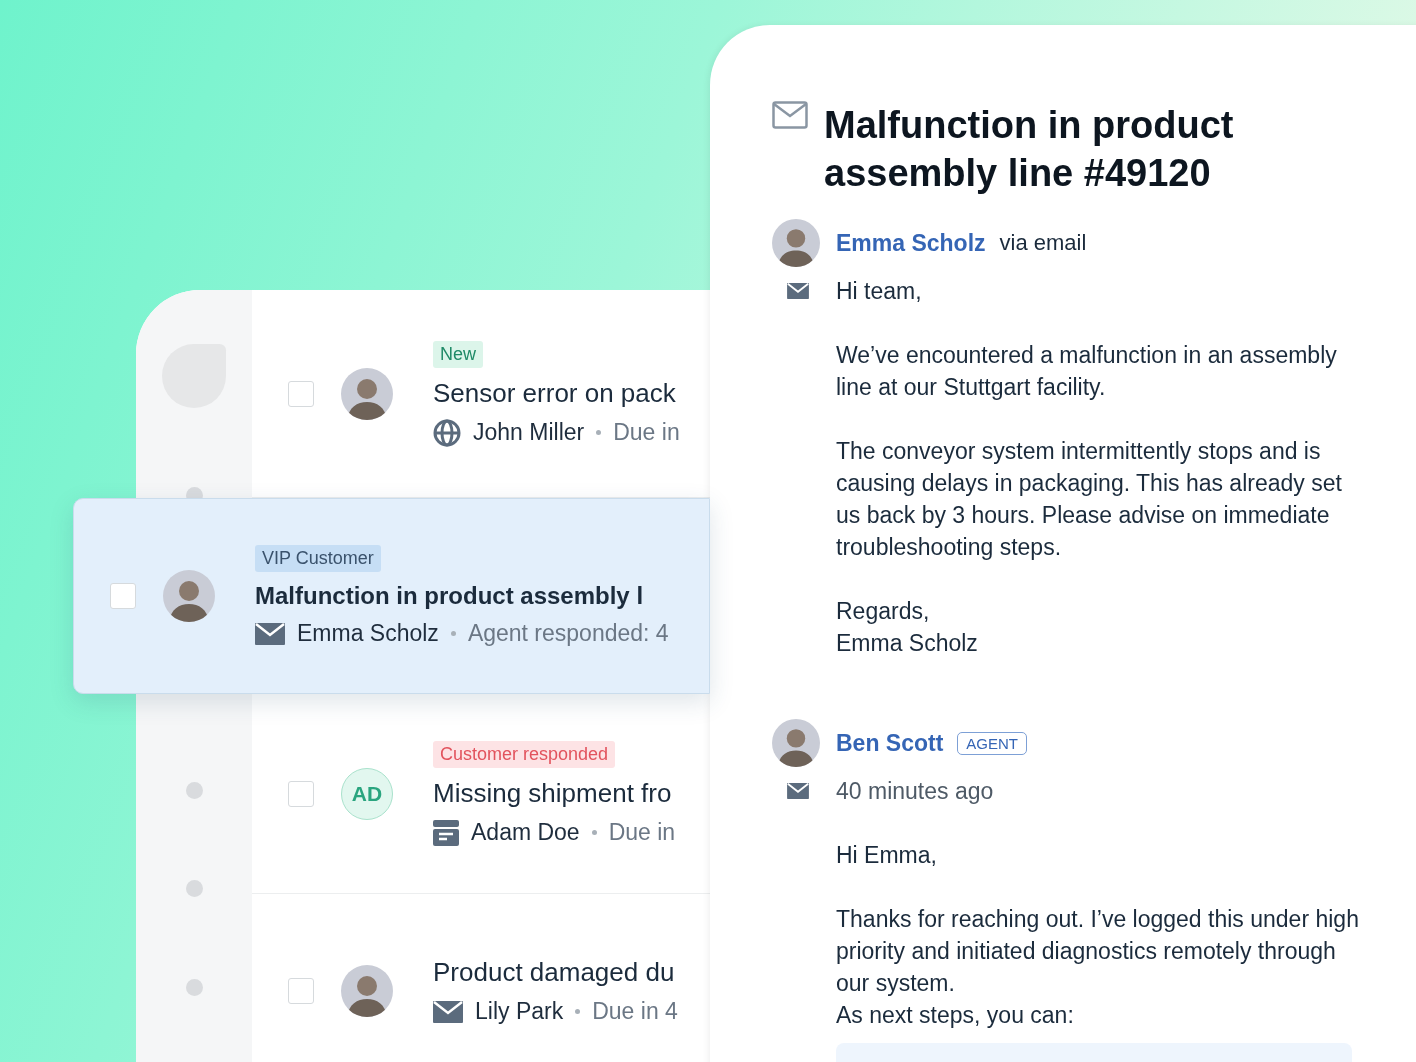  I want to click on customer-name: Emma Scholz, so click(368, 634).